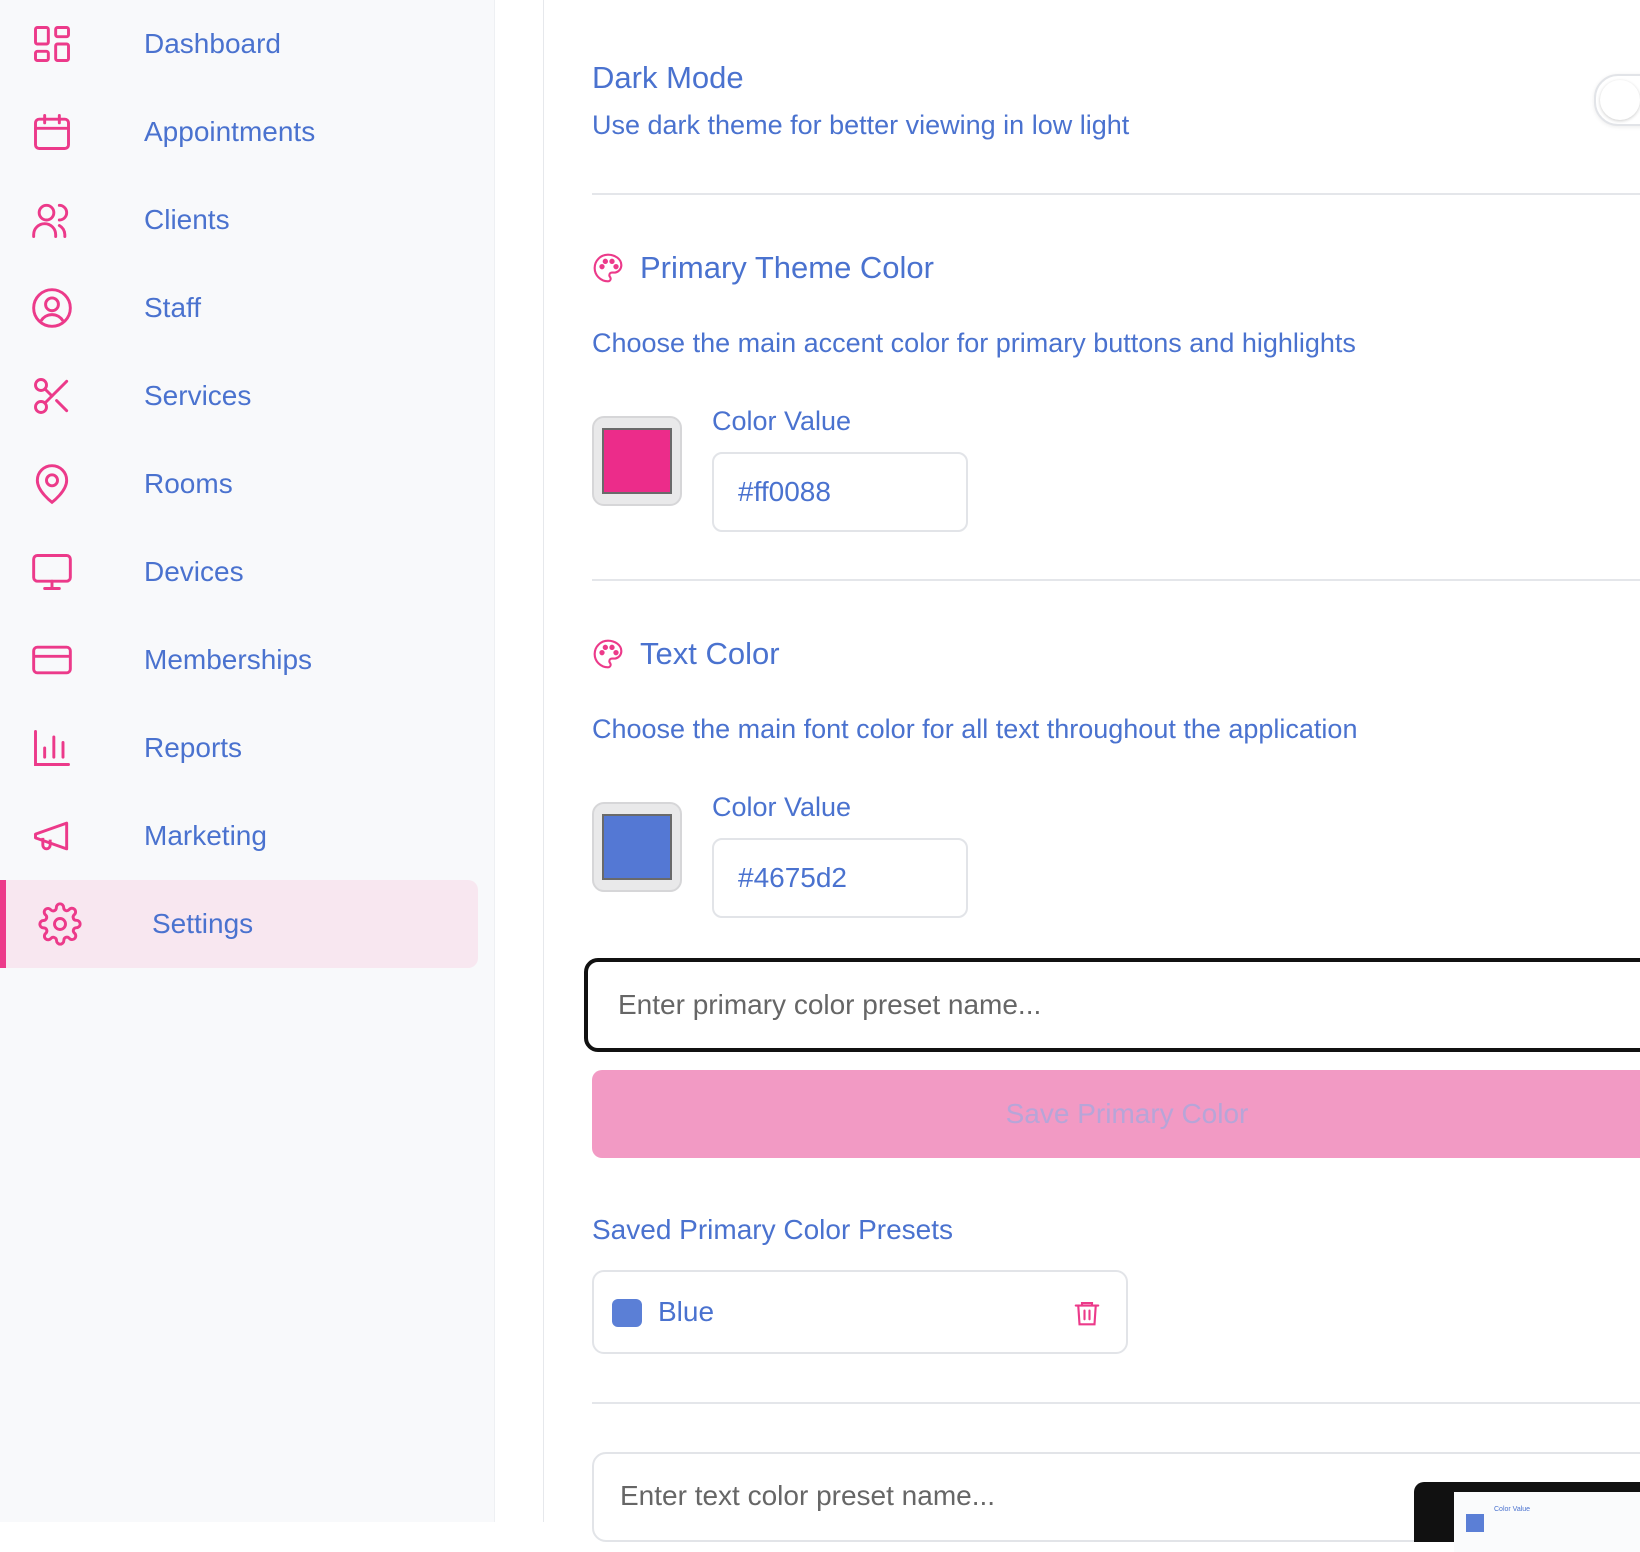 The height and width of the screenshot is (1552, 1640). I want to click on primary-color-swatch, so click(637, 461).